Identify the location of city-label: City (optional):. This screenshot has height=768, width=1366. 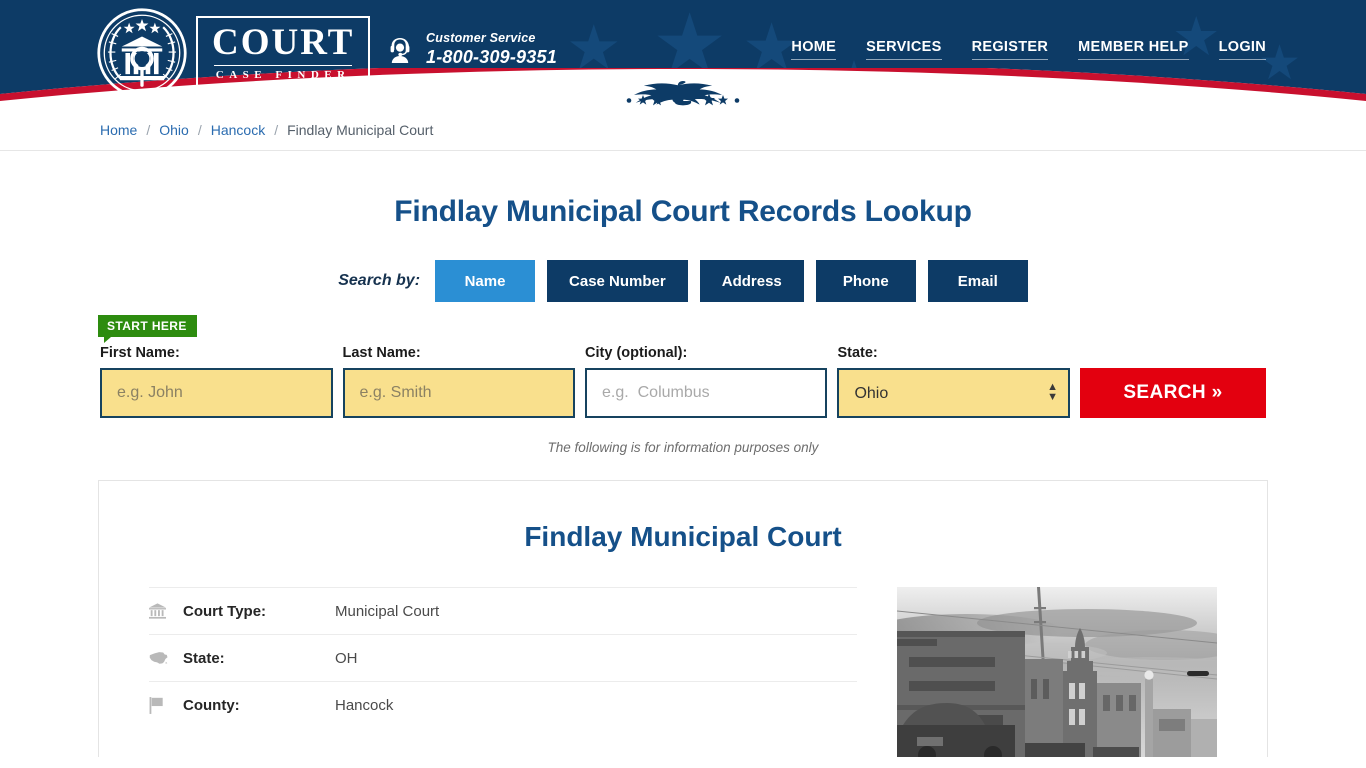
(636, 353).